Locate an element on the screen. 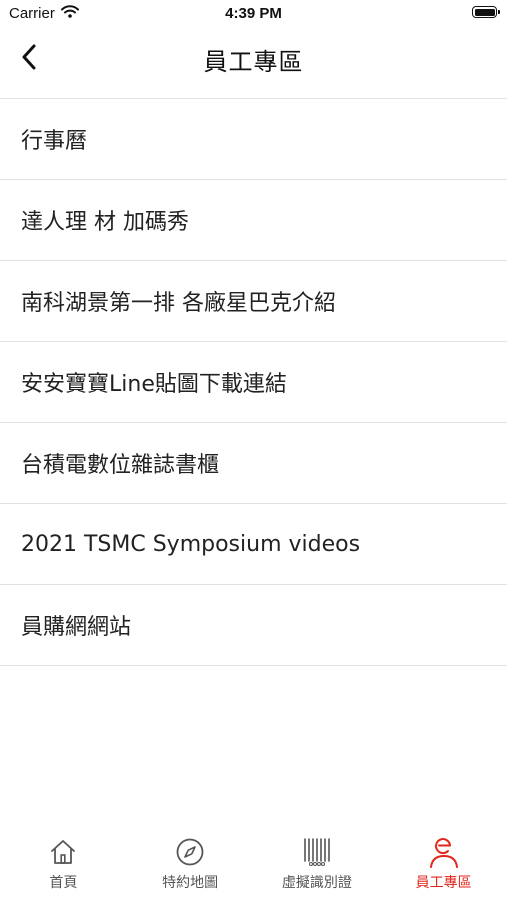  list-item-starbucks-intro: 南科湖景第一排 各廠星巴克介紹 is located at coordinates (253, 301).